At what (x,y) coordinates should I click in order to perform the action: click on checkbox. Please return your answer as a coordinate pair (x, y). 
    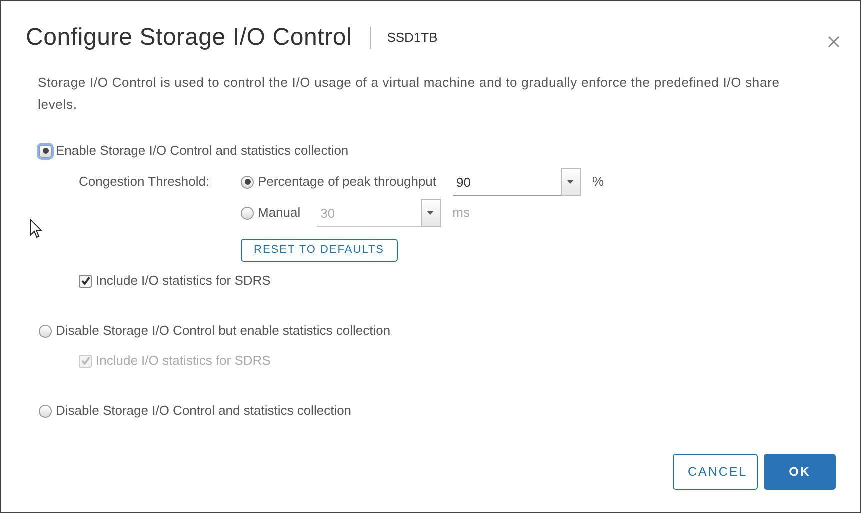
    Looking at the image, I should click on (85, 281).